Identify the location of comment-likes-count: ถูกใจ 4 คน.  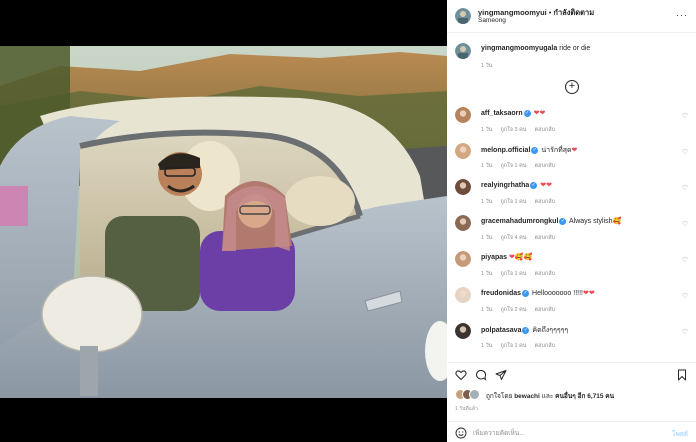
(513, 238).